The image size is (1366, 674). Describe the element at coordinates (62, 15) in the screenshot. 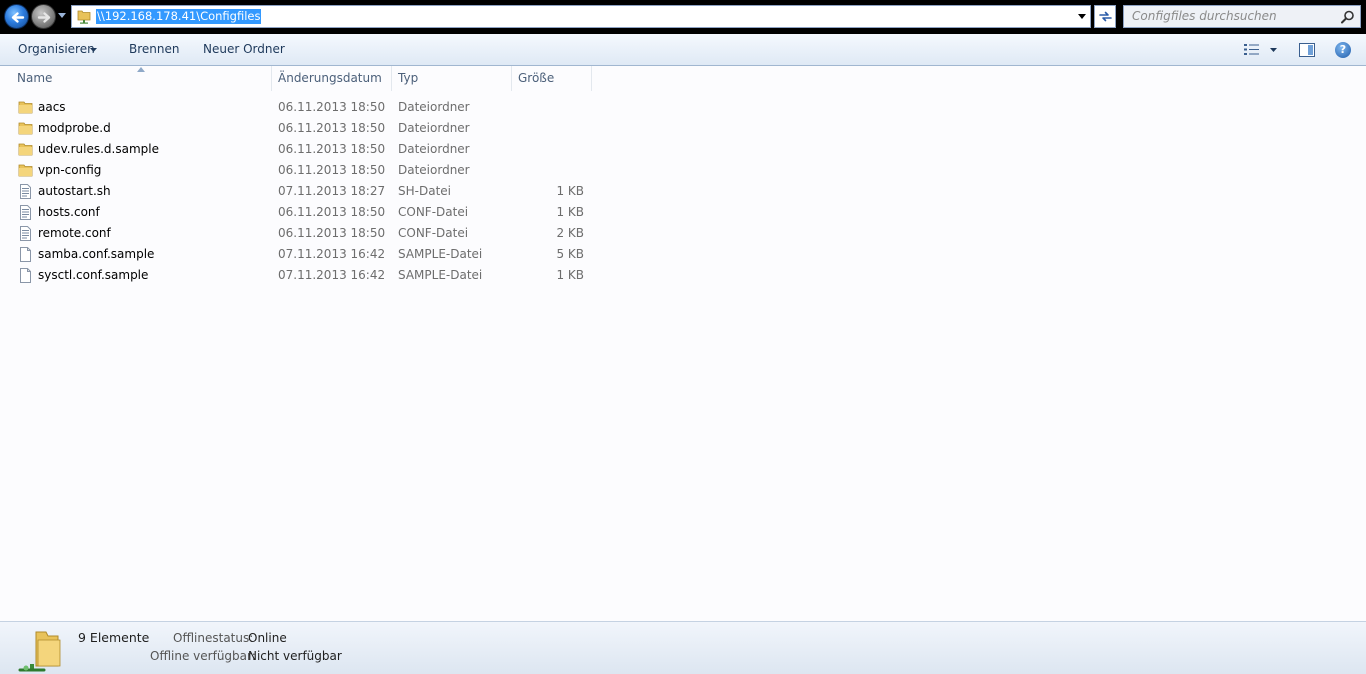

I see `history-dropdown-icon` at that location.